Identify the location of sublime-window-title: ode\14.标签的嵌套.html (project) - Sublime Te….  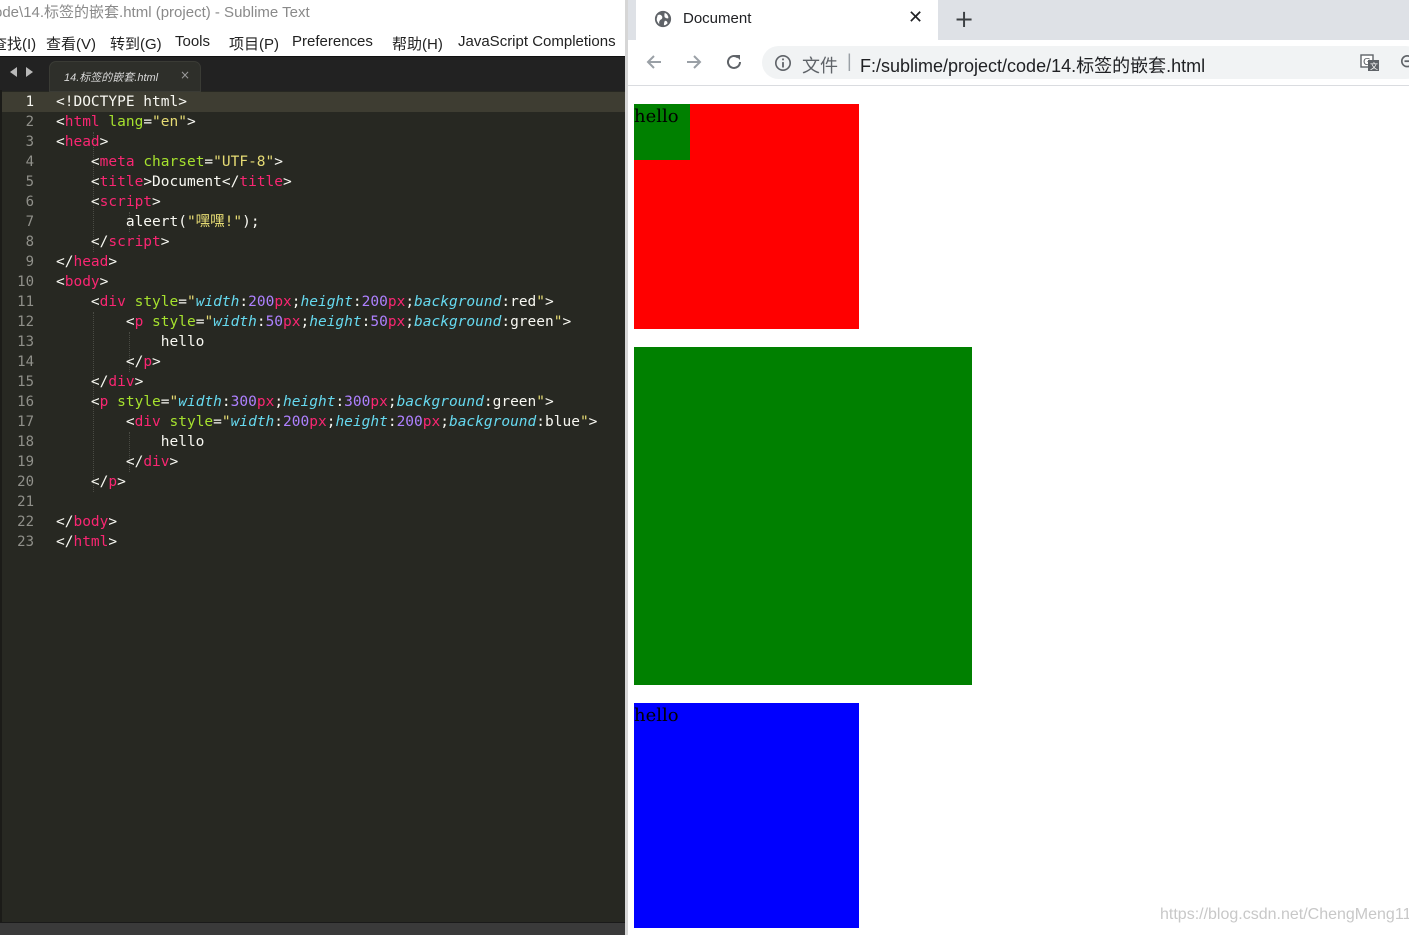
(155, 12).